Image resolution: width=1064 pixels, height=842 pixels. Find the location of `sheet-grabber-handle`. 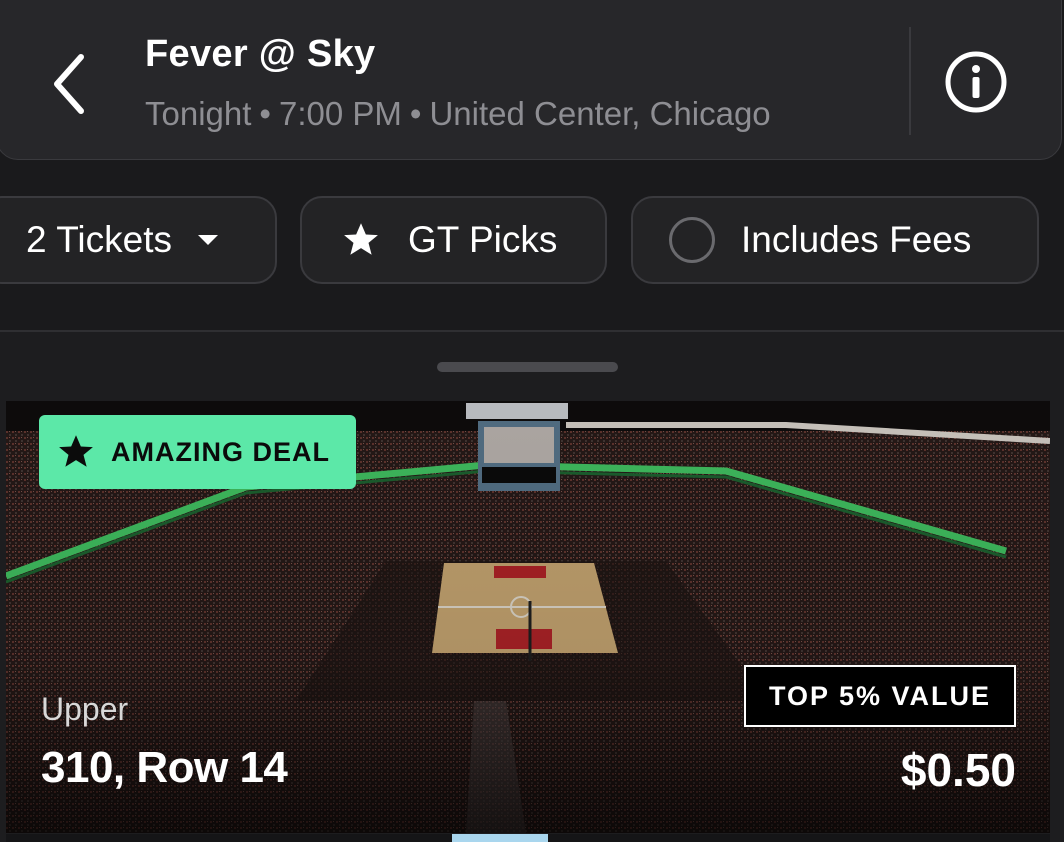

sheet-grabber-handle is located at coordinates (527, 367).